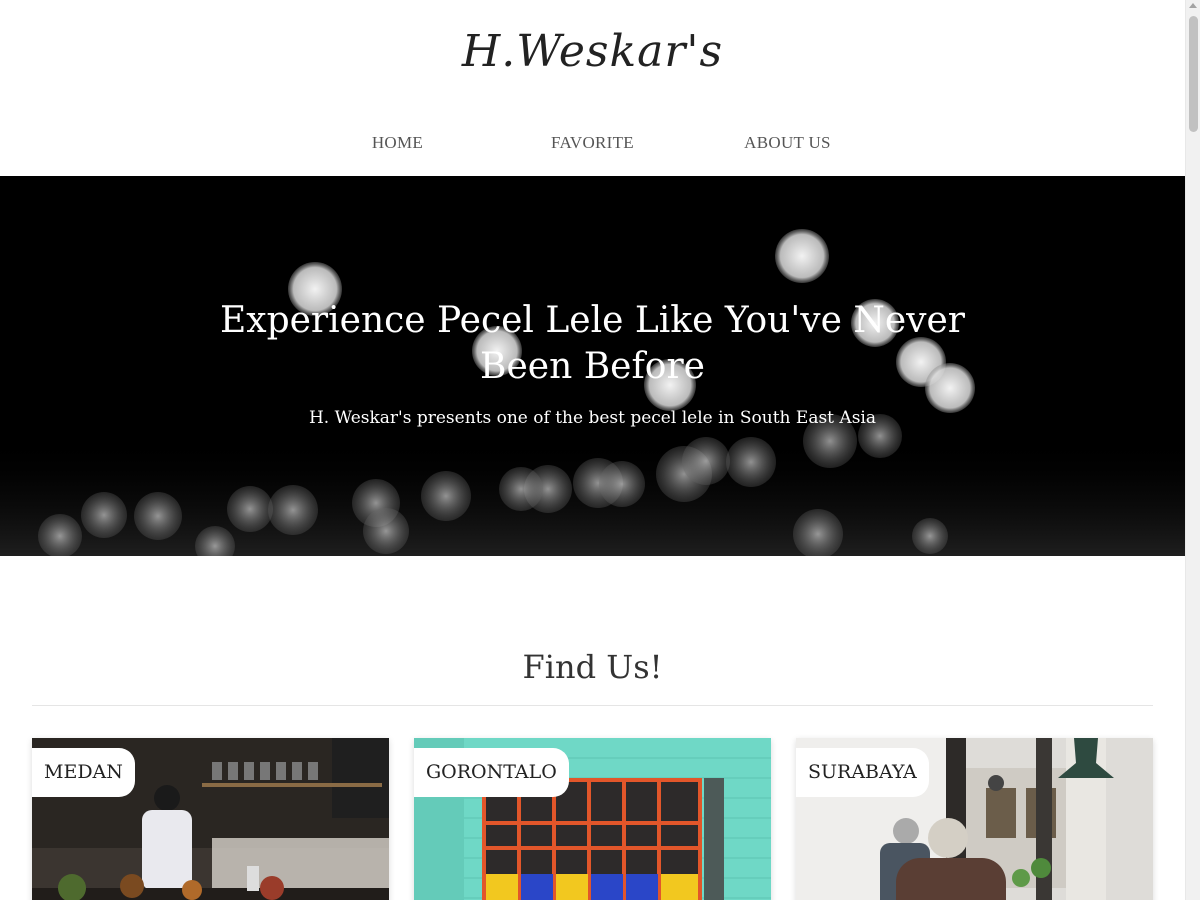 This screenshot has height=900, width=1200. I want to click on location-label-surabaya: SURABAYA, so click(862, 772).